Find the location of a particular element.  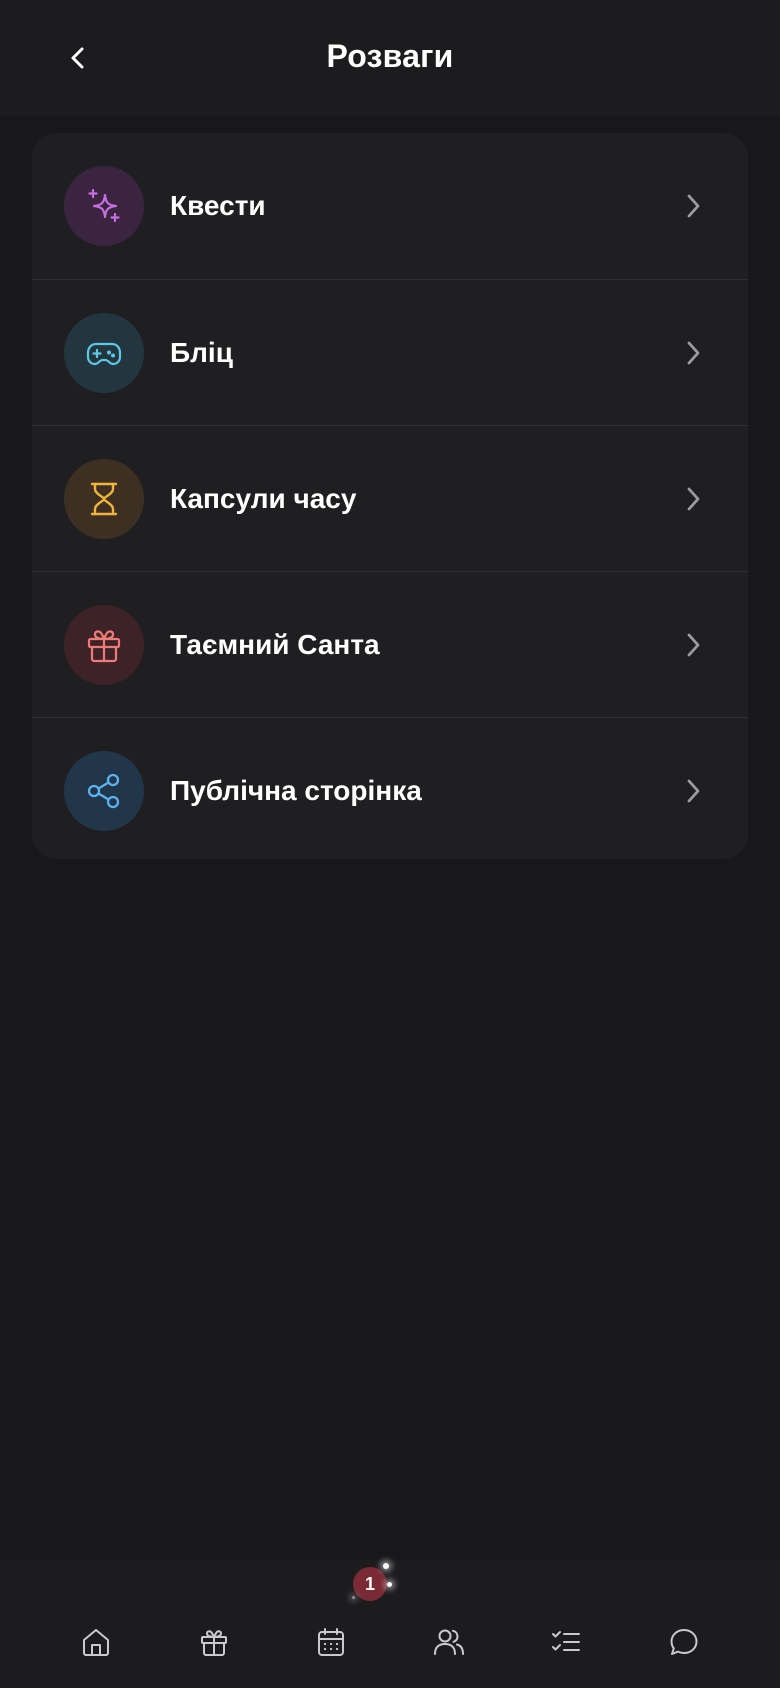

page-title: Розваги is located at coordinates (390, 56).